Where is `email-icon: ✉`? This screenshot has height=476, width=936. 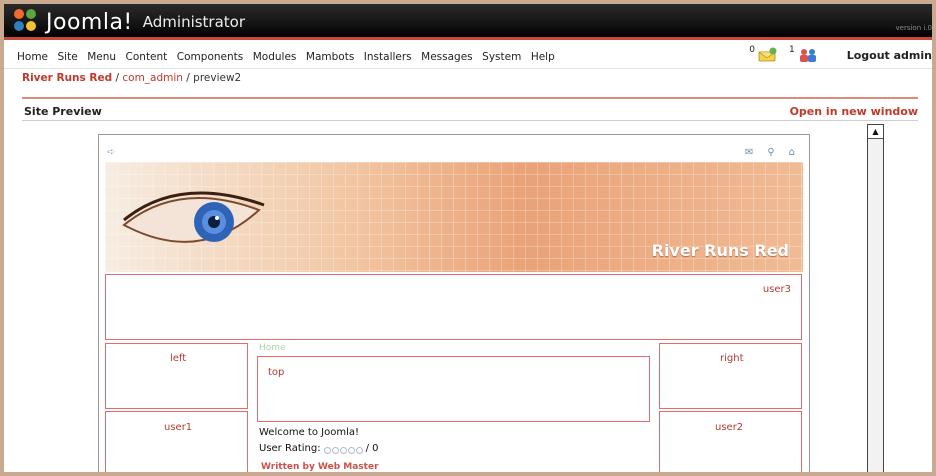
email-icon: ✉ is located at coordinates (749, 152).